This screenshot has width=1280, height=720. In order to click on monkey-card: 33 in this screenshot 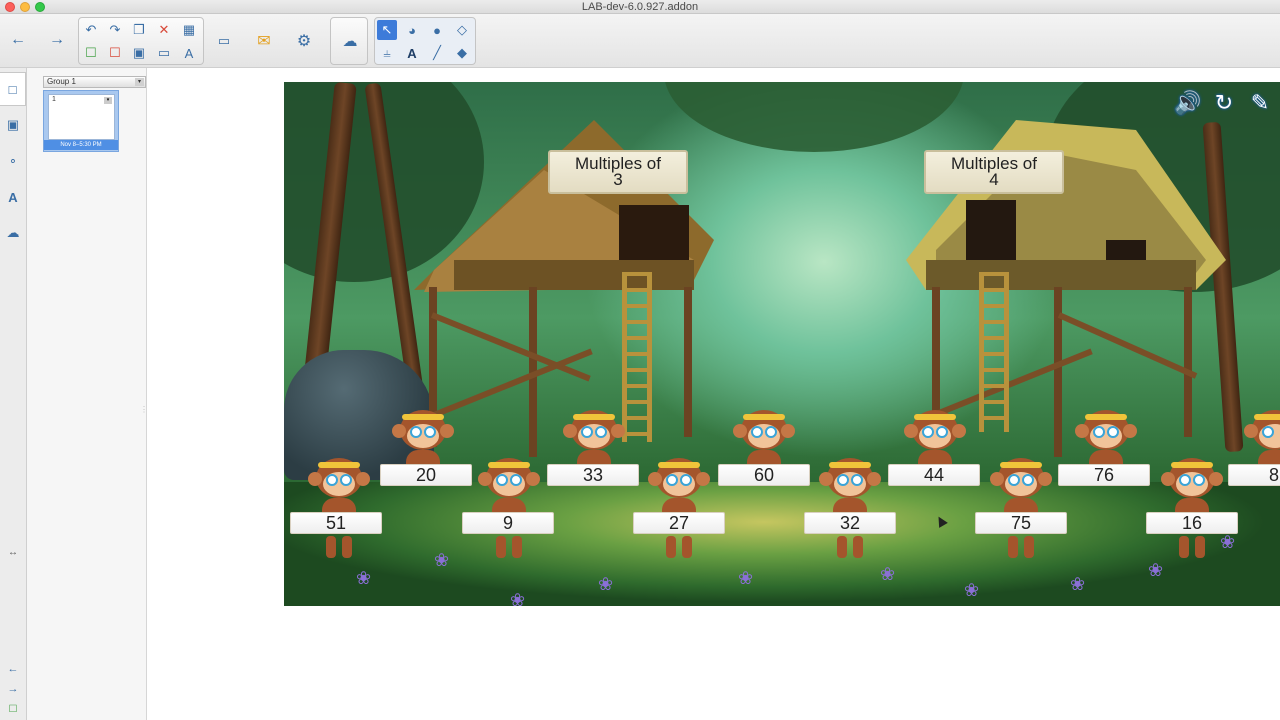, I will do `click(593, 478)`.